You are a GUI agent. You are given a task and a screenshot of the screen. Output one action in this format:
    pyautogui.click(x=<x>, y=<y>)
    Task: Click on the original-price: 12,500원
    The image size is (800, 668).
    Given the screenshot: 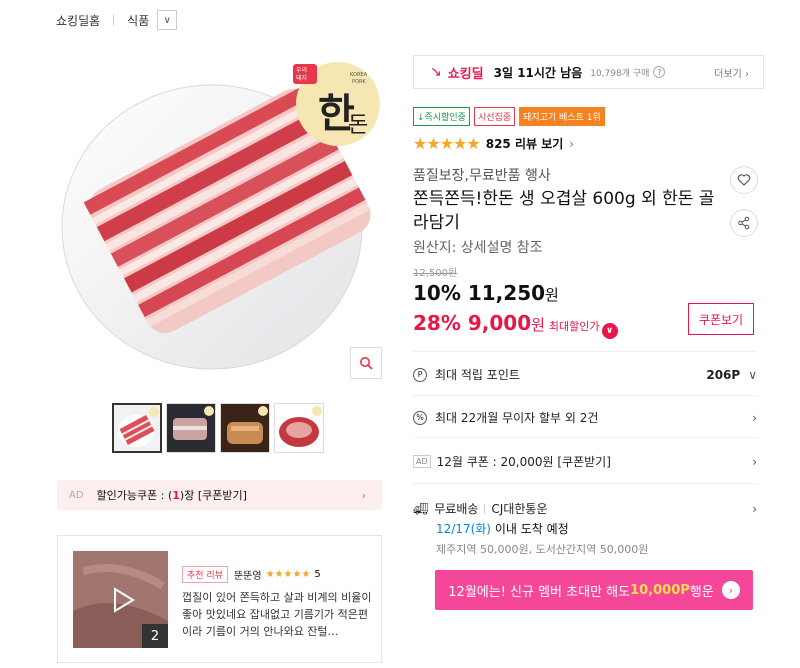 What is the action you would take?
    pyautogui.click(x=435, y=273)
    